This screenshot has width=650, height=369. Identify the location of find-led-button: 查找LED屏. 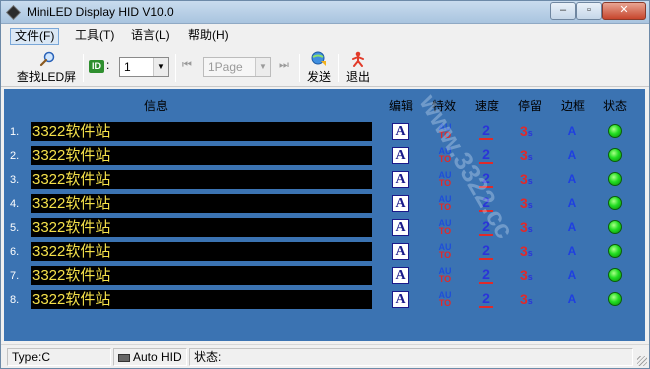
(46, 68).